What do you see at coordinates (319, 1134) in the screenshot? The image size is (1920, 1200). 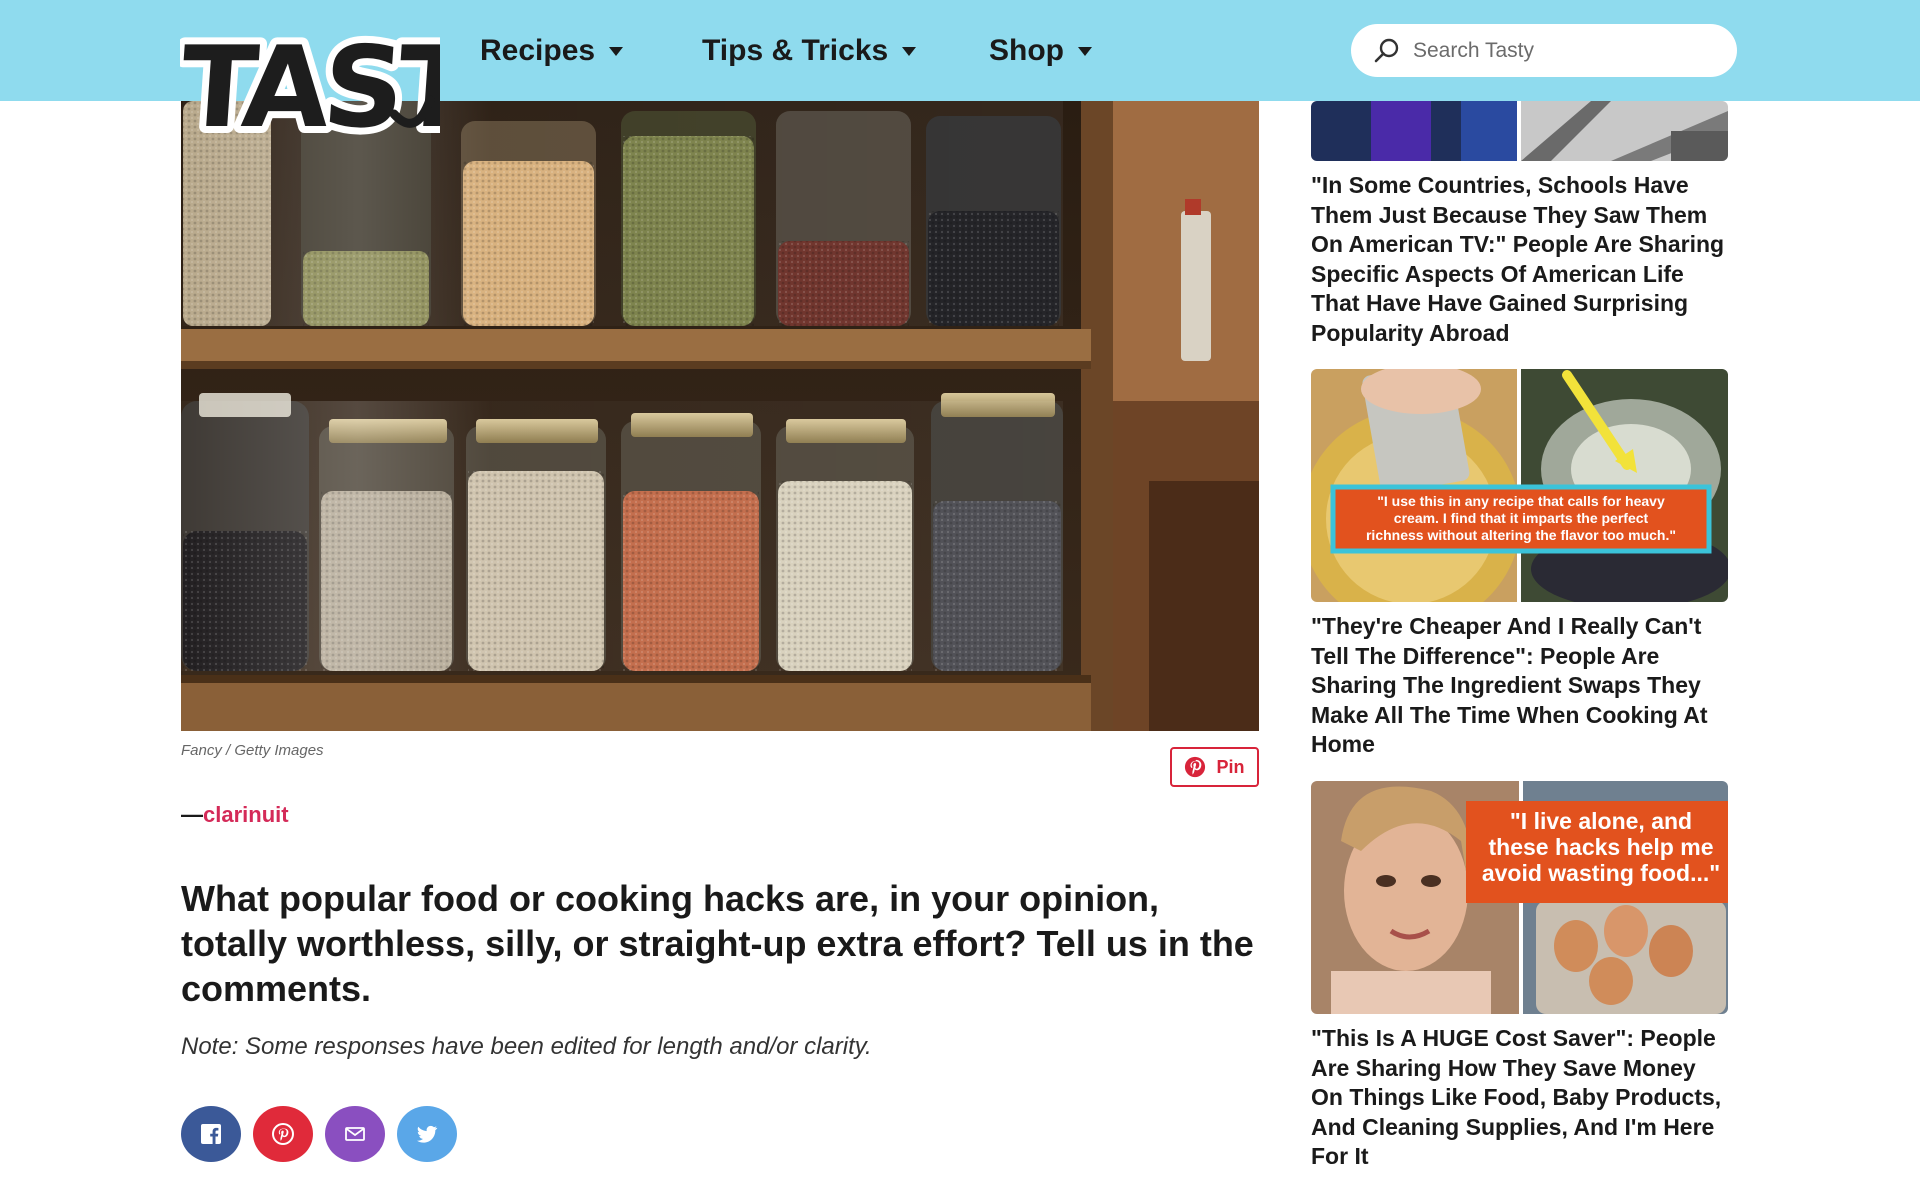 I see `share-bar` at bounding box center [319, 1134].